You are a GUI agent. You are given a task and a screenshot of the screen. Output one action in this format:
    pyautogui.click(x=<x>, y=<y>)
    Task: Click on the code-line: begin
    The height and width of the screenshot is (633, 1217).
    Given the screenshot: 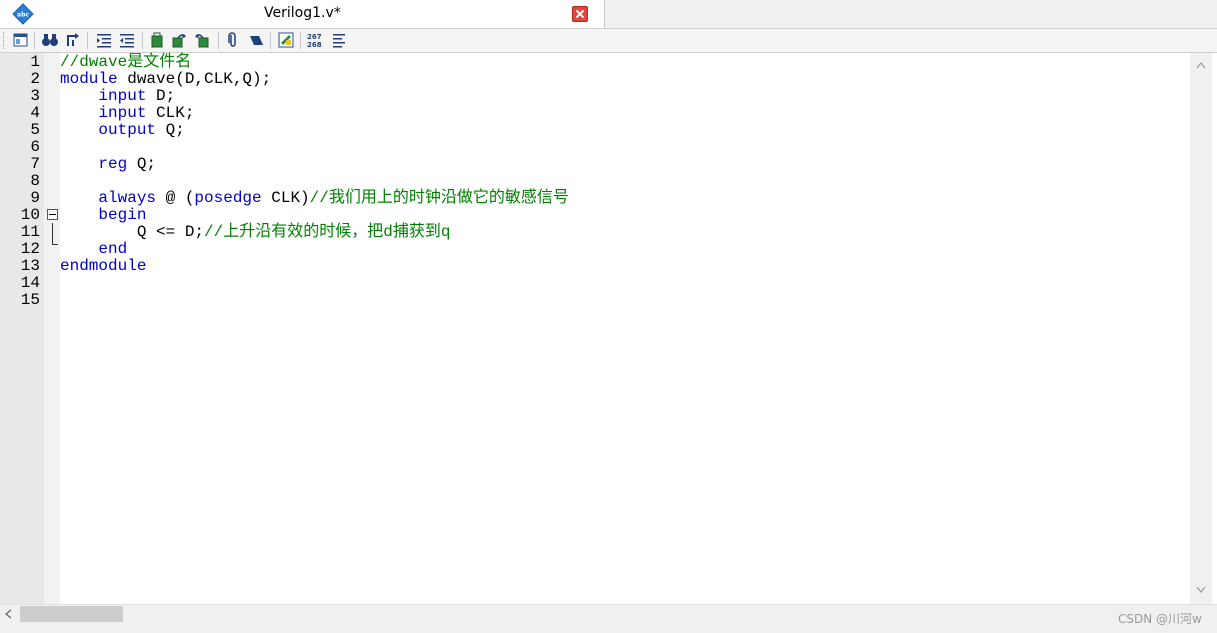 What is the action you would take?
    pyautogui.click(x=103, y=215)
    